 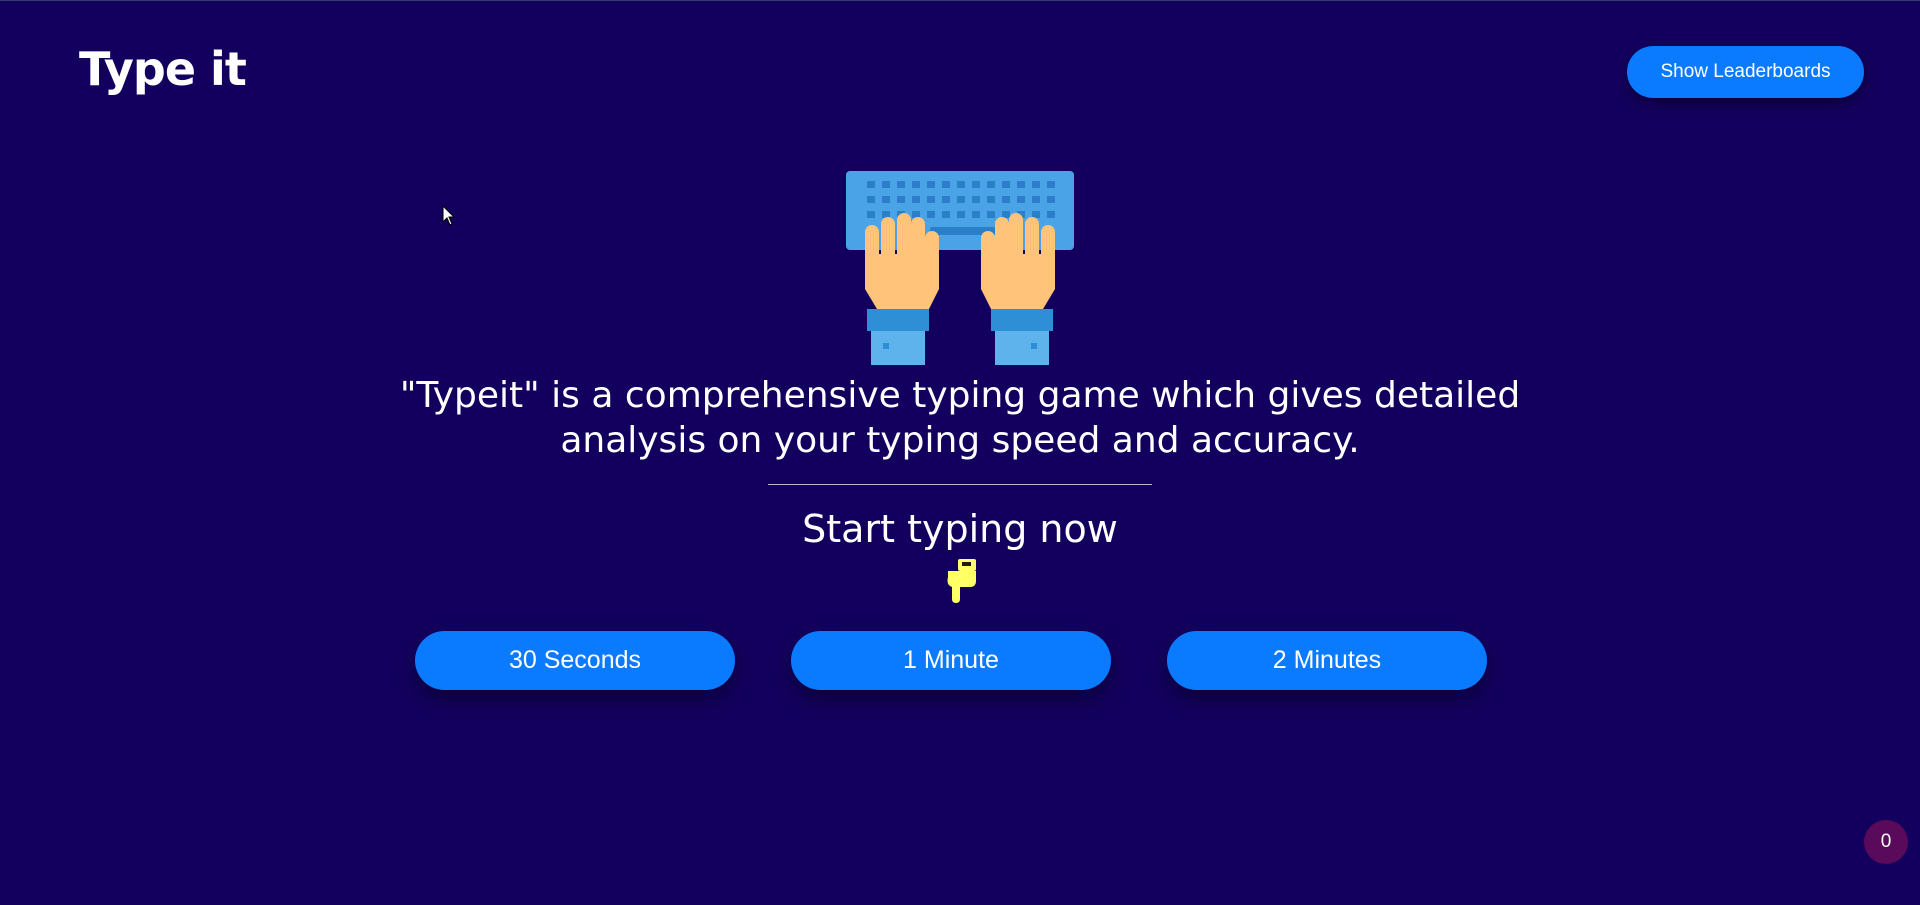 I want to click on start-typing-heading: Start typing now, so click(x=960, y=529).